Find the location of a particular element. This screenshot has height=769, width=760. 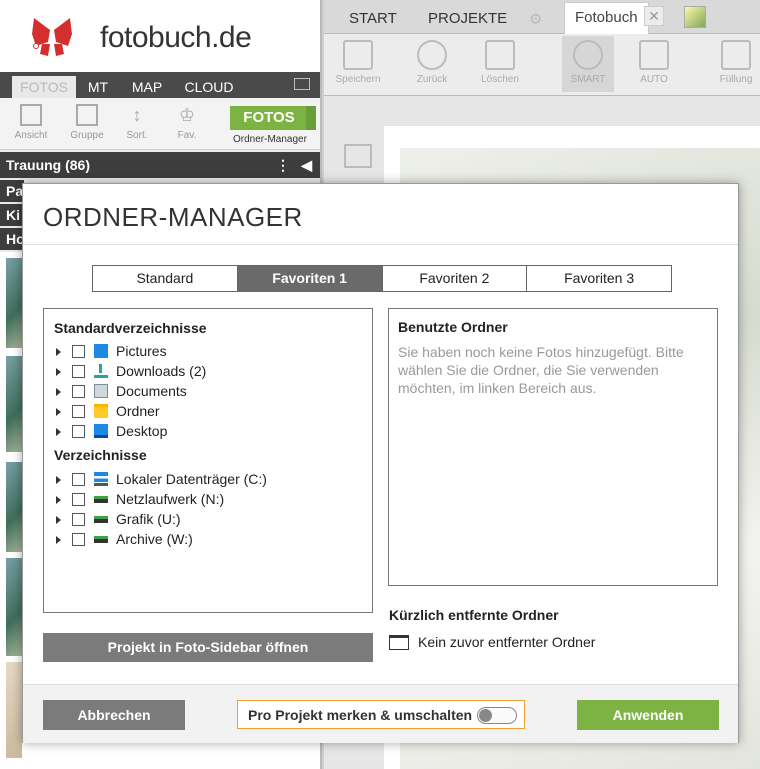

lightbulb-icon is located at coordinates (588, 55).